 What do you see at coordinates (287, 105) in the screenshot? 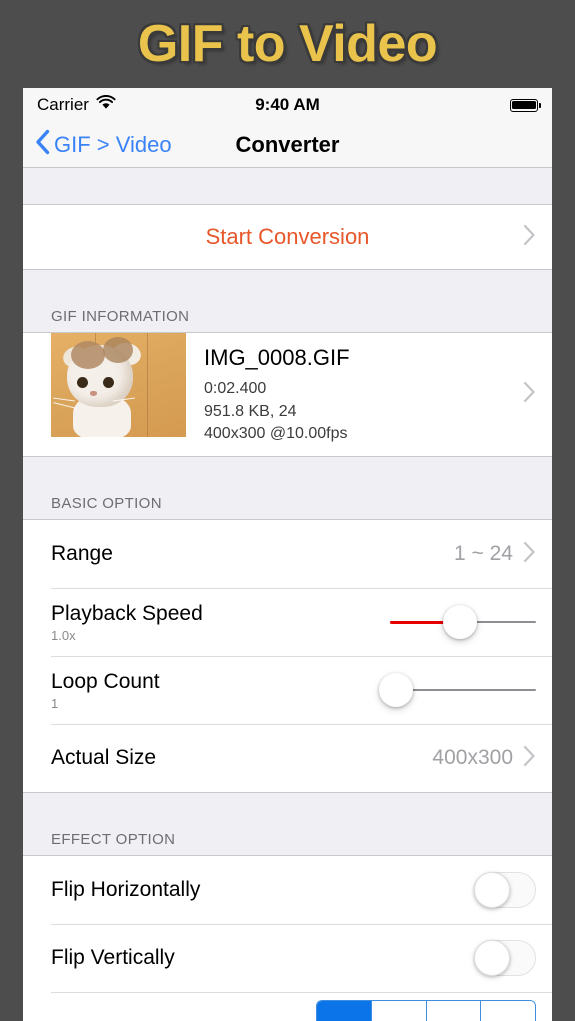
I see `status-bar: Carrier 9:40 AM` at bounding box center [287, 105].